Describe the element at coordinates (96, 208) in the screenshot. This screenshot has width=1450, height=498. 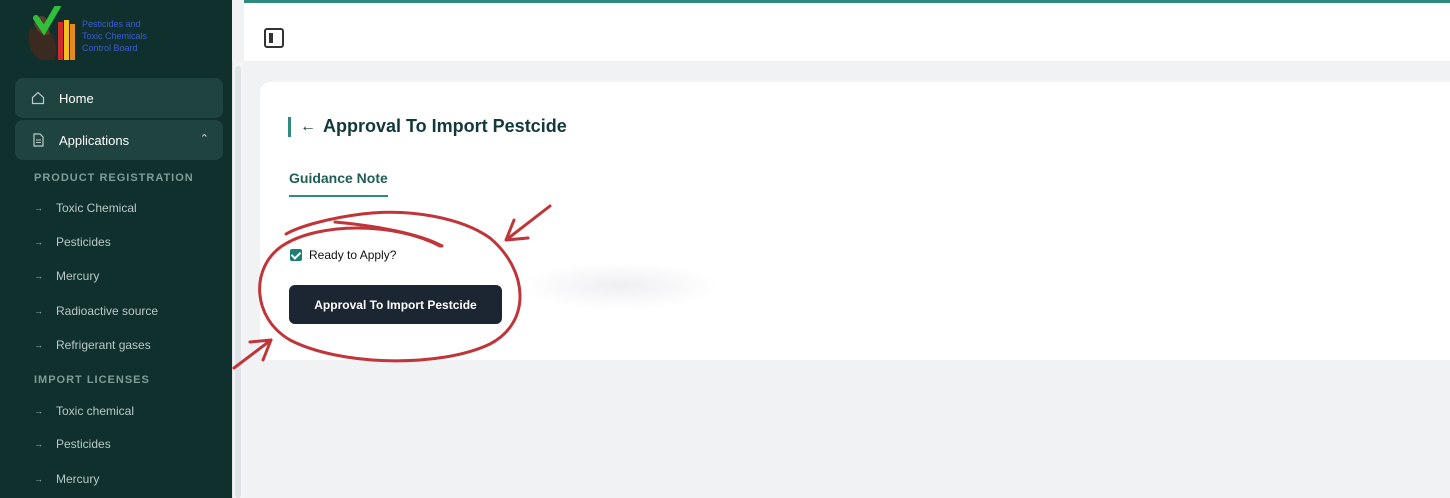
I see `sidebar-subitem-label: Toxic Chemical` at that location.